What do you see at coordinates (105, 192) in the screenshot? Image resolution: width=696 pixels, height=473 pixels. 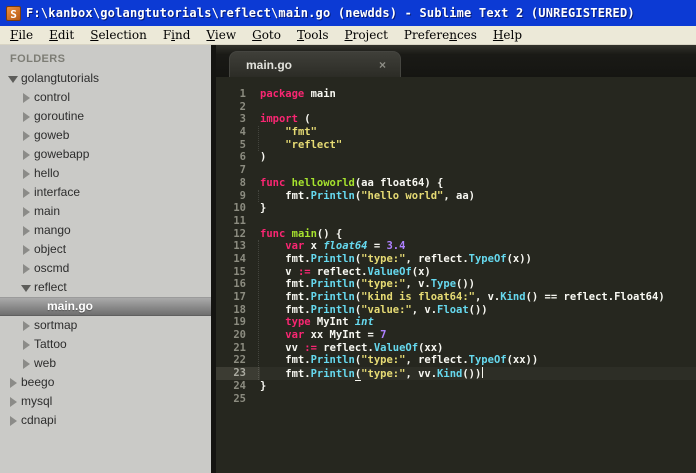 I see `folder-interface: interface` at bounding box center [105, 192].